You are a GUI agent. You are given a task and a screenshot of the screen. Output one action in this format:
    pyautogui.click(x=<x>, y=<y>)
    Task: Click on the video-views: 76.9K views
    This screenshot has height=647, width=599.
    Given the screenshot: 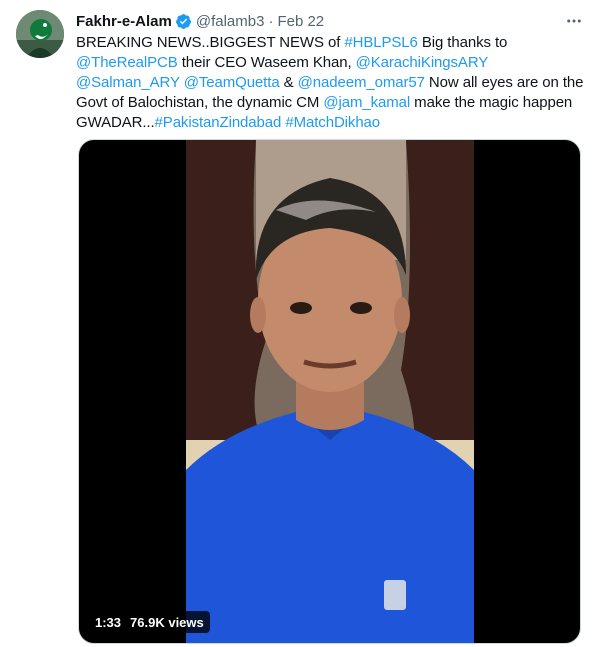 What is the action you would take?
    pyautogui.click(x=167, y=622)
    